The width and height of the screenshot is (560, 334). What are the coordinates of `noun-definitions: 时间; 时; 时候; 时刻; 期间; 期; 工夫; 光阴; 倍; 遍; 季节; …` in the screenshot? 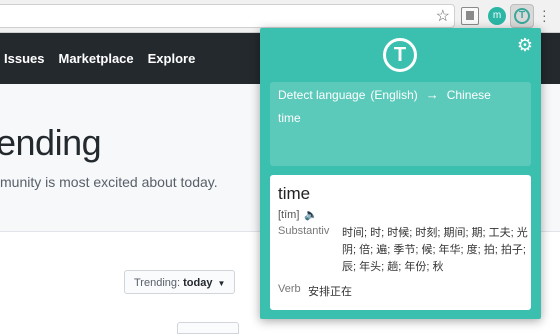 It's located at (435, 250).